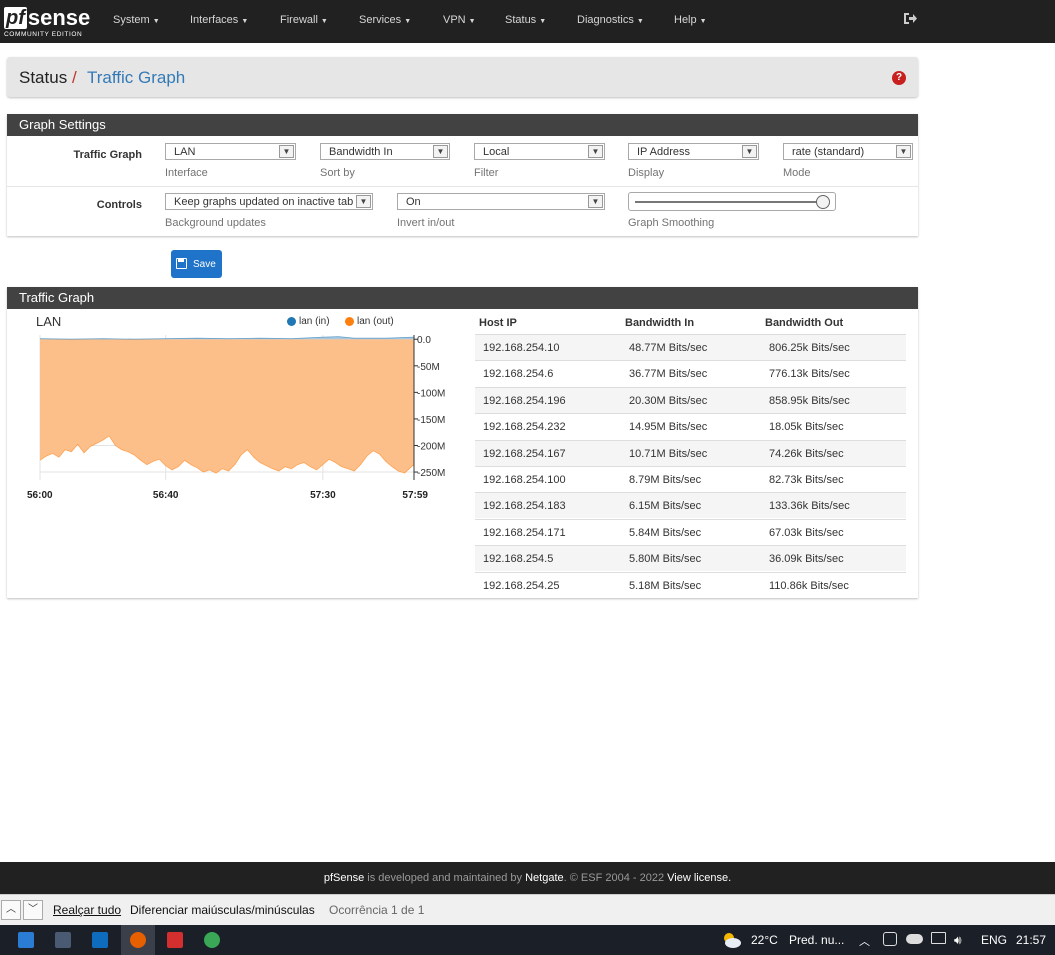 The image size is (1055, 955). What do you see at coordinates (212, 940) in the screenshot?
I see `chrome-icon` at bounding box center [212, 940].